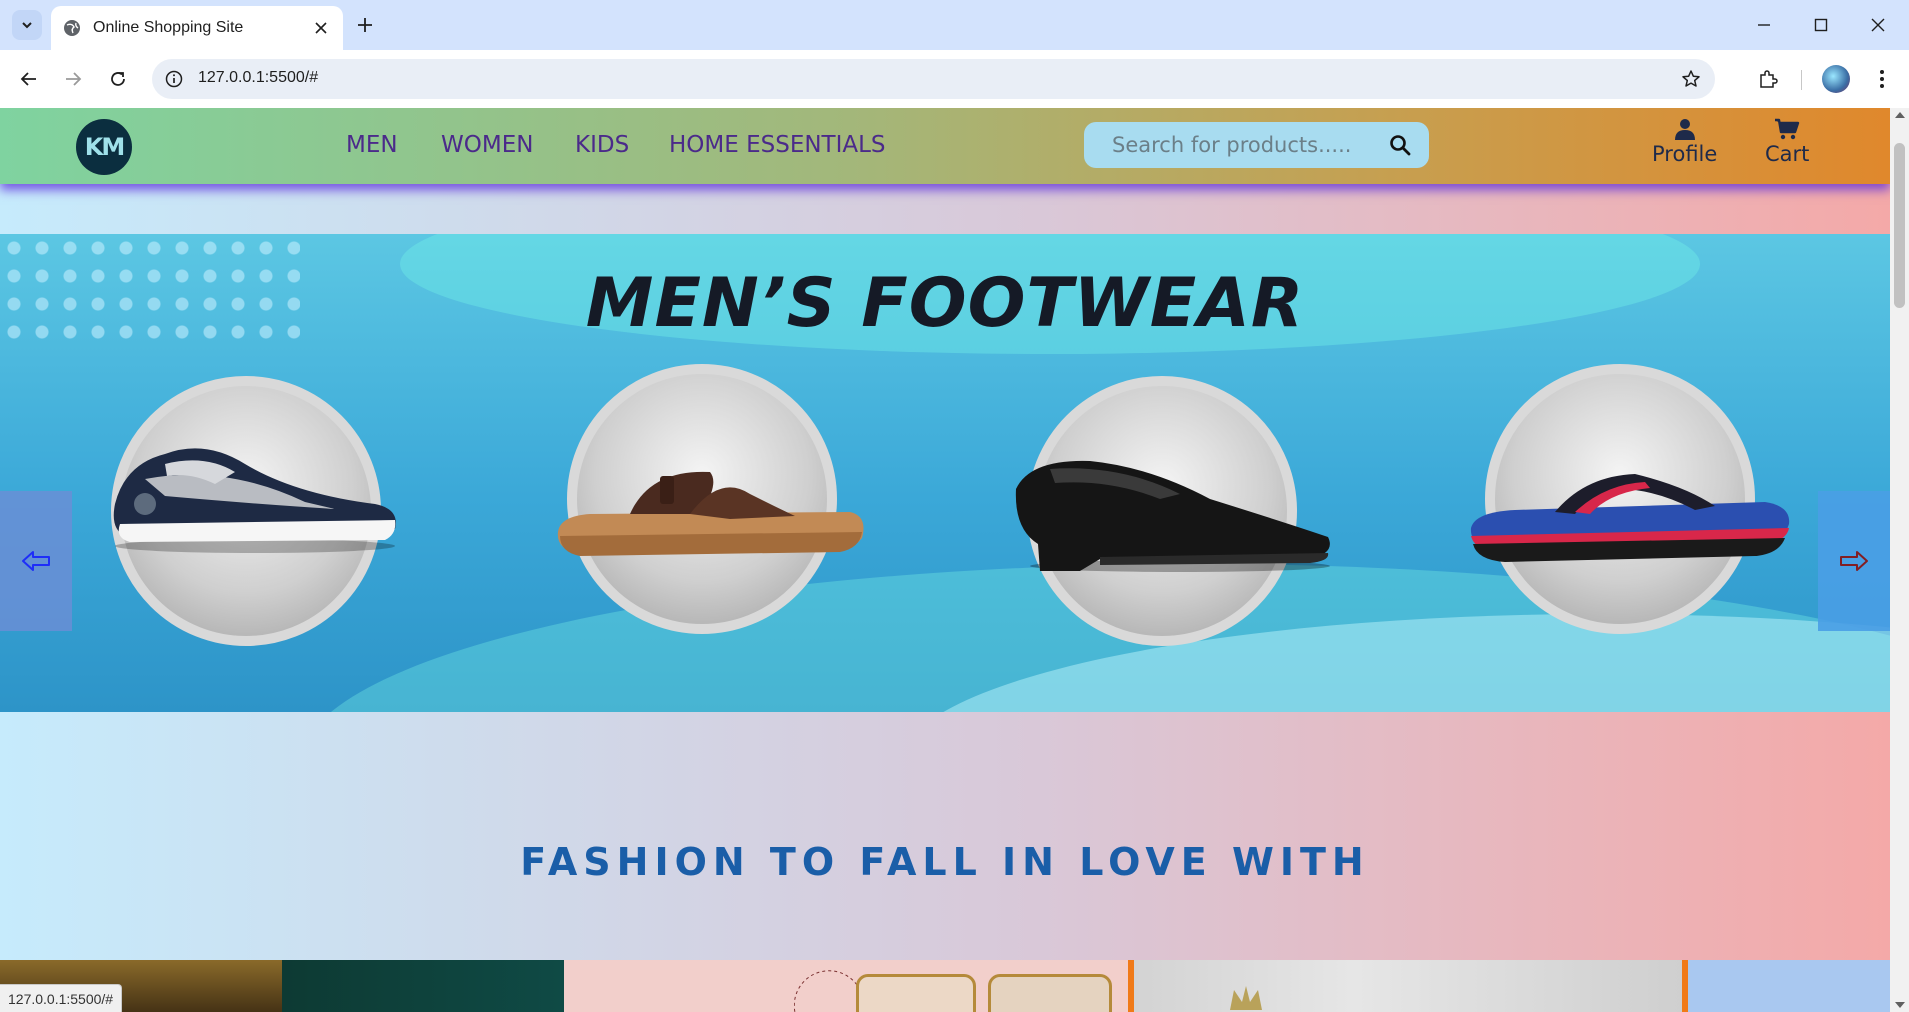  I want to click on close-icon, so click(1878, 25).